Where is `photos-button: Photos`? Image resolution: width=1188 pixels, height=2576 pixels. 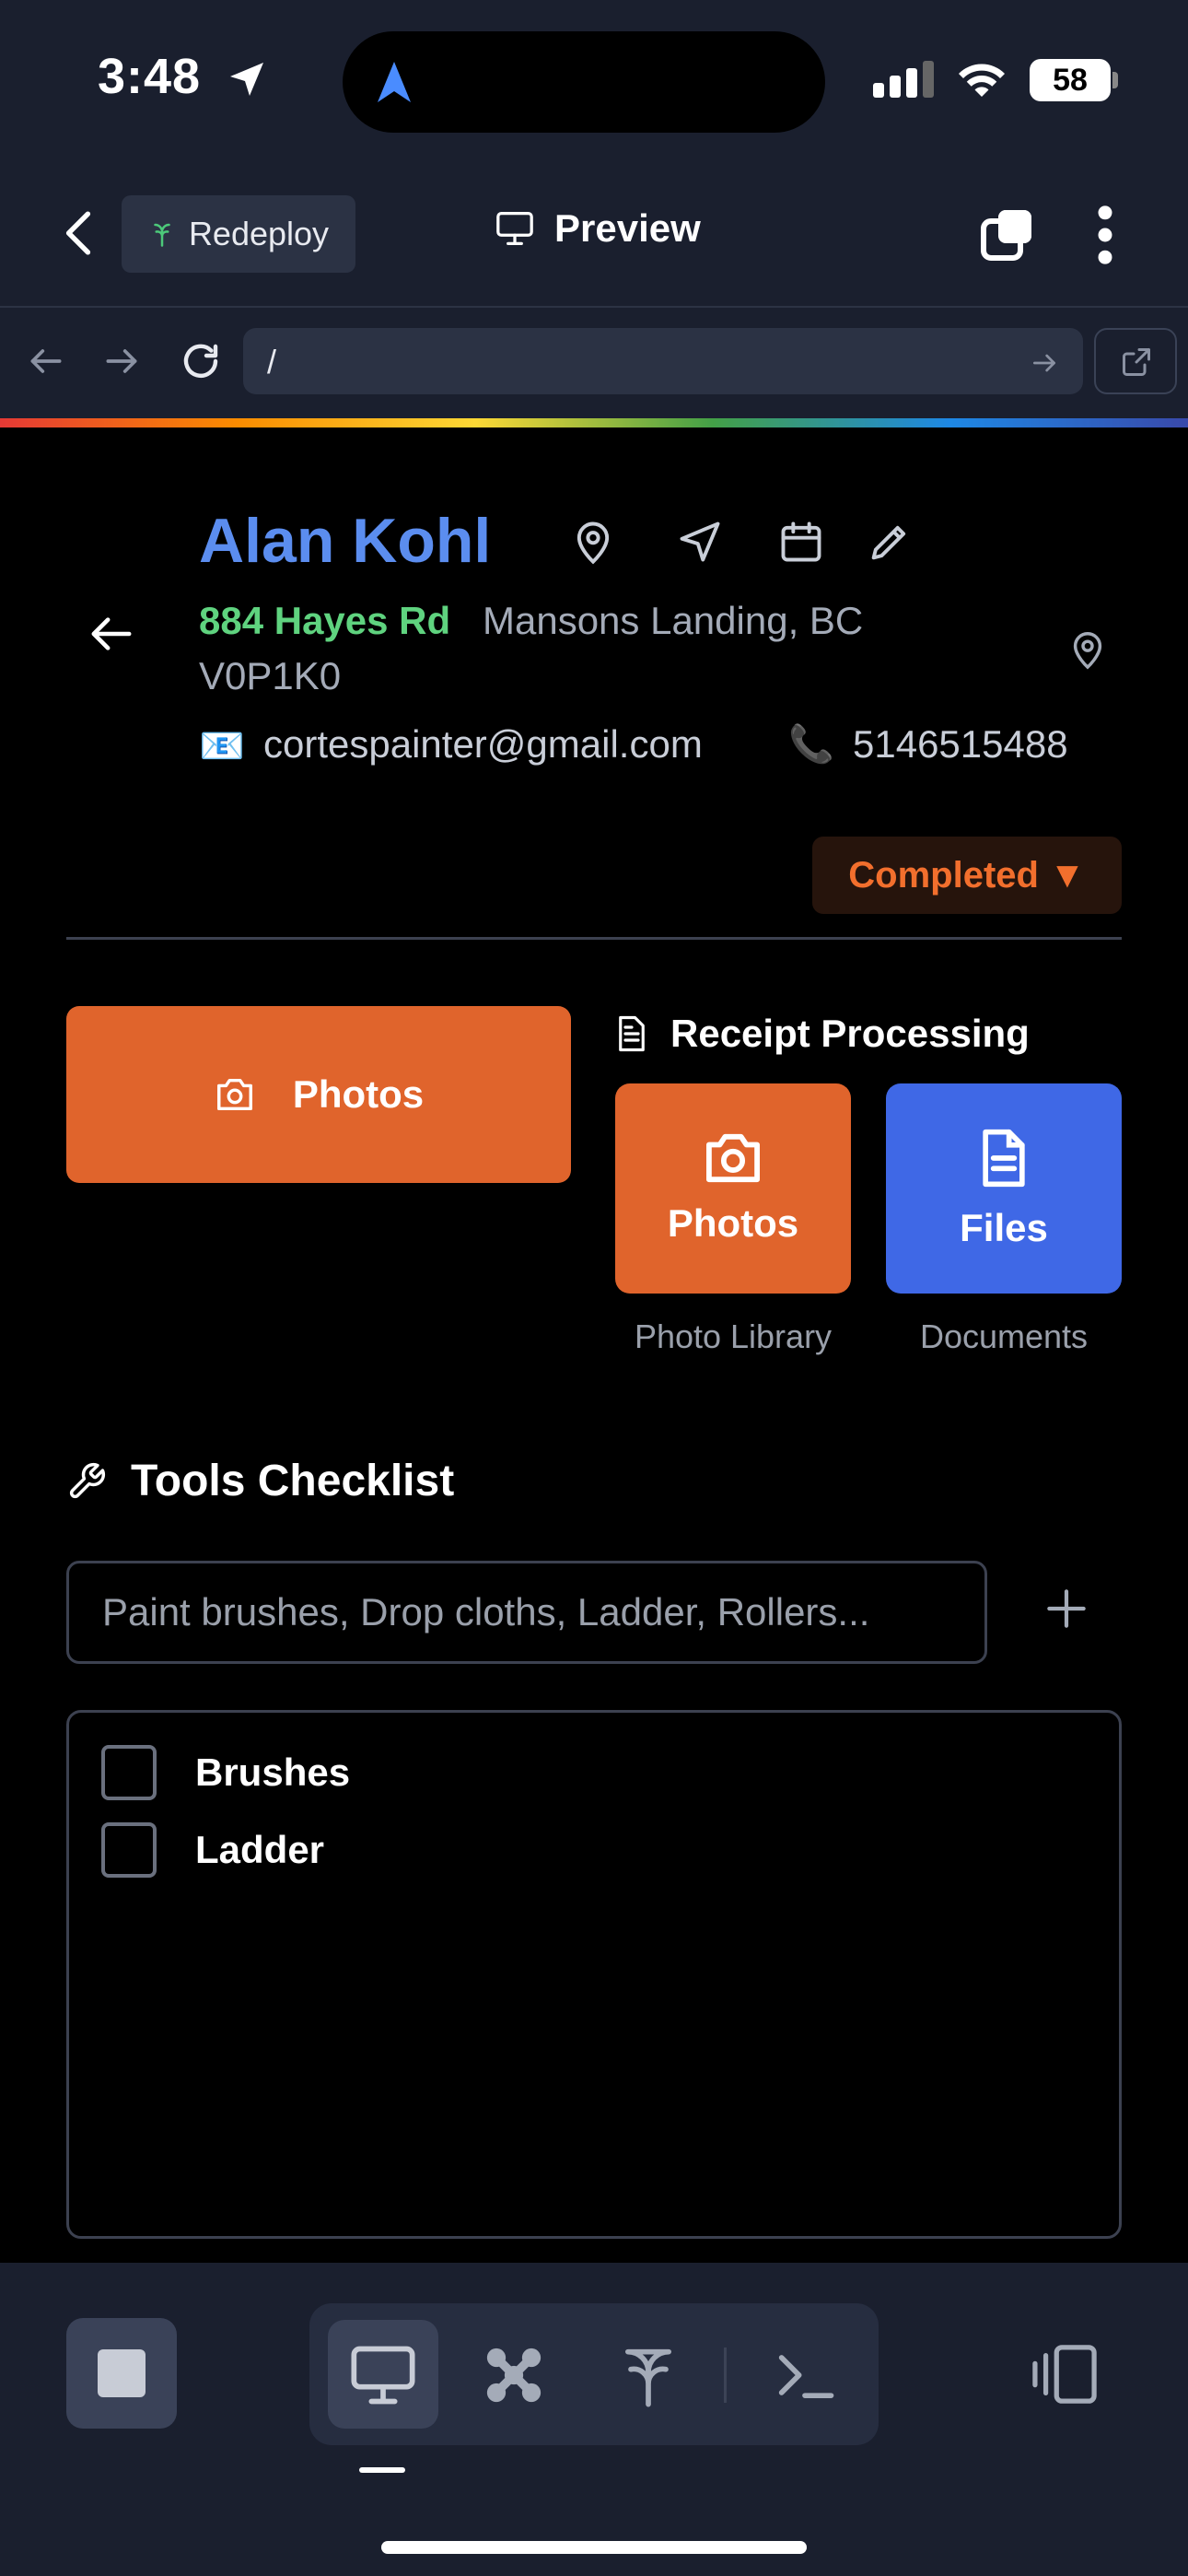
photos-button: Photos is located at coordinates (318, 1094).